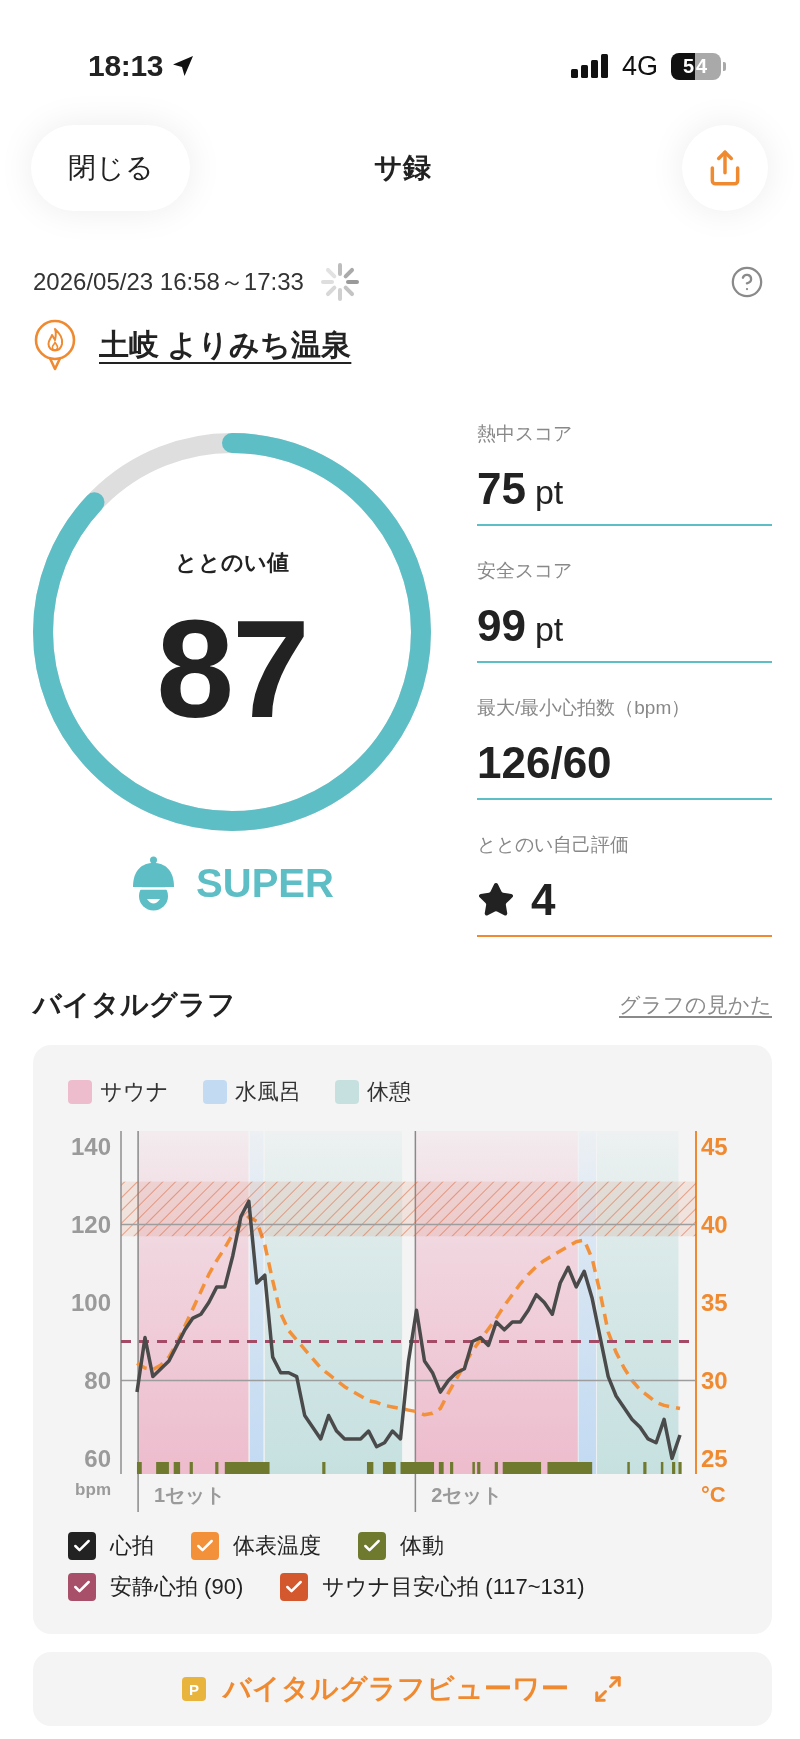 The height and width of the screenshot is (1739, 800). Describe the element at coordinates (277, 1546) in the screenshot. I see `checkbox-label: 体表温度` at that location.